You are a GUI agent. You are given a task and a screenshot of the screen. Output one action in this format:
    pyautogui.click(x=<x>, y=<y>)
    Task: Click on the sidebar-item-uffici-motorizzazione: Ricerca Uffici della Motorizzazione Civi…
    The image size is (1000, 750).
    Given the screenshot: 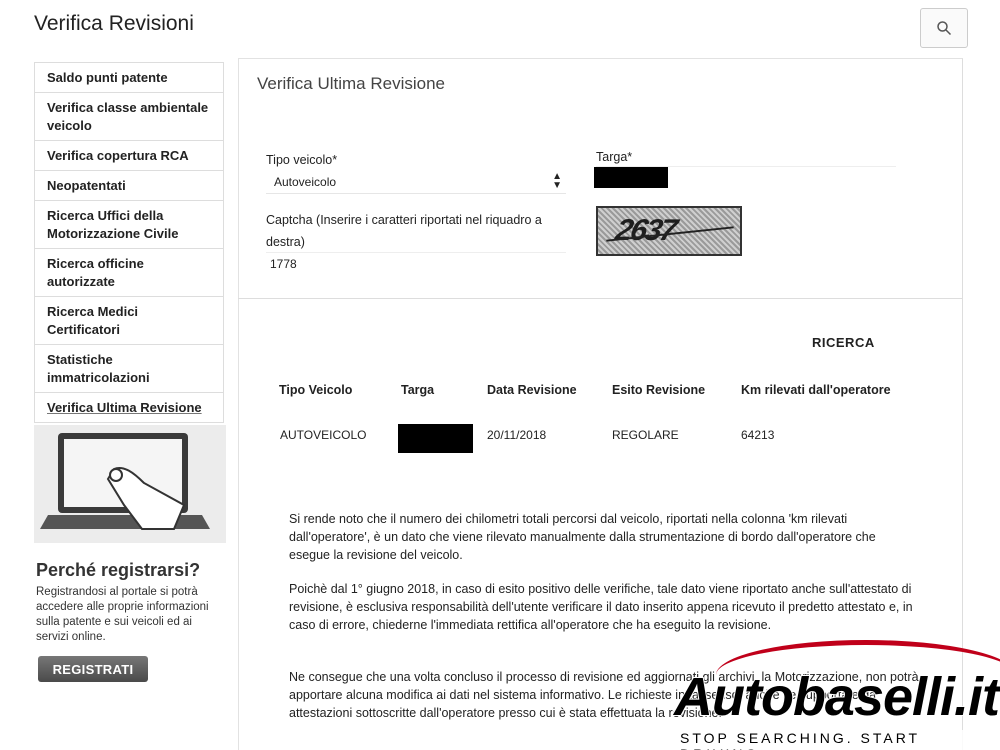 What is the action you would take?
    pyautogui.click(x=129, y=225)
    